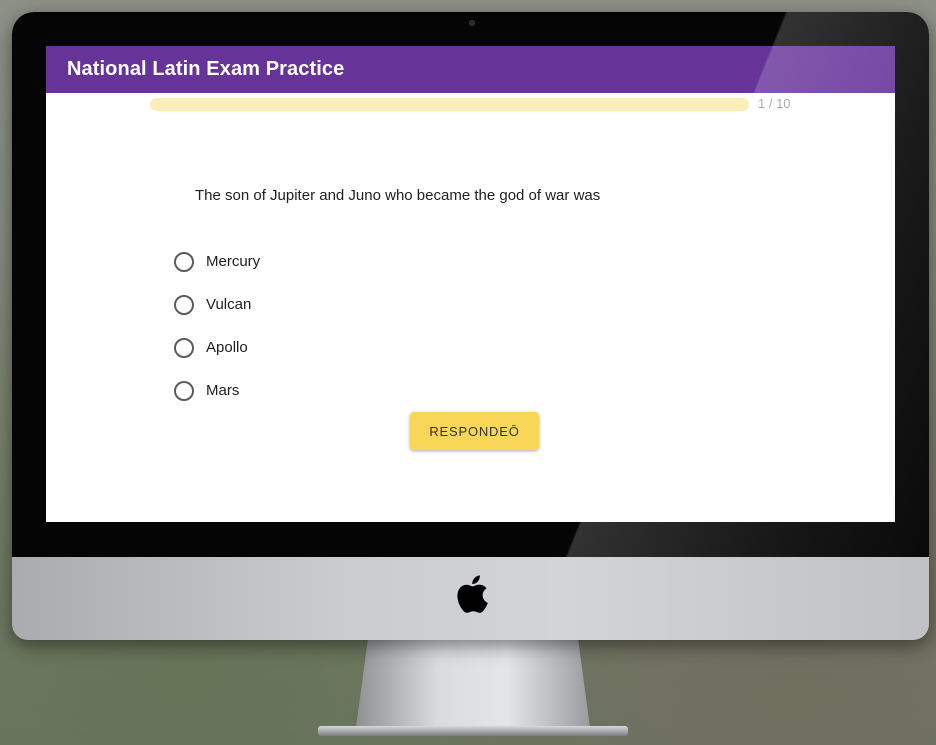 The height and width of the screenshot is (745, 936). I want to click on option-mars: Mars, so click(217, 390).